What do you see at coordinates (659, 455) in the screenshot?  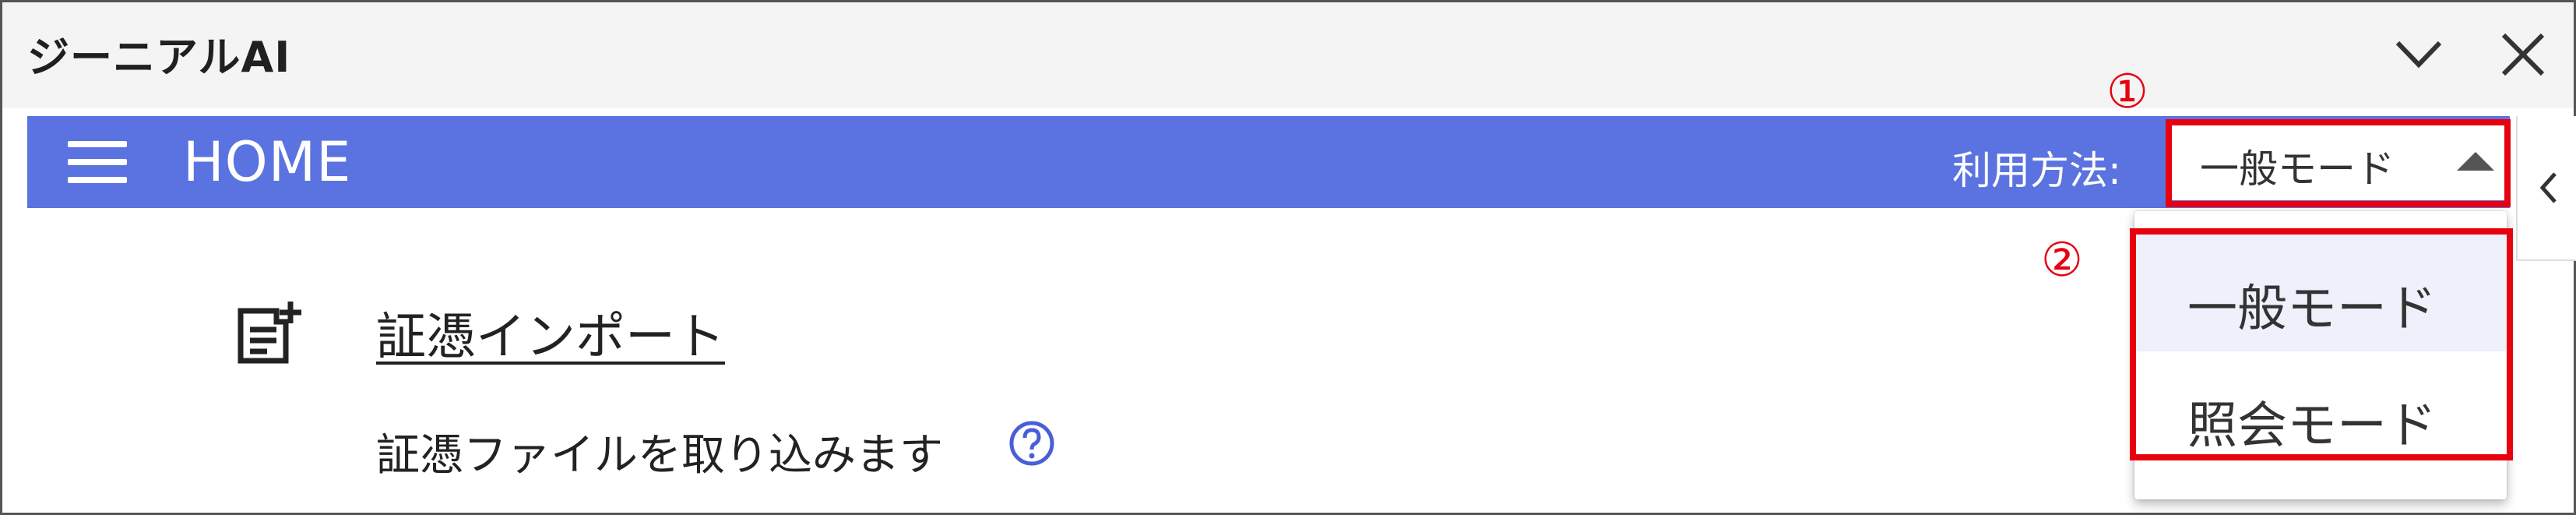 I see `receipt-import-description: 証憑ファイルを取り込みます` at bounding box center [659, 455].